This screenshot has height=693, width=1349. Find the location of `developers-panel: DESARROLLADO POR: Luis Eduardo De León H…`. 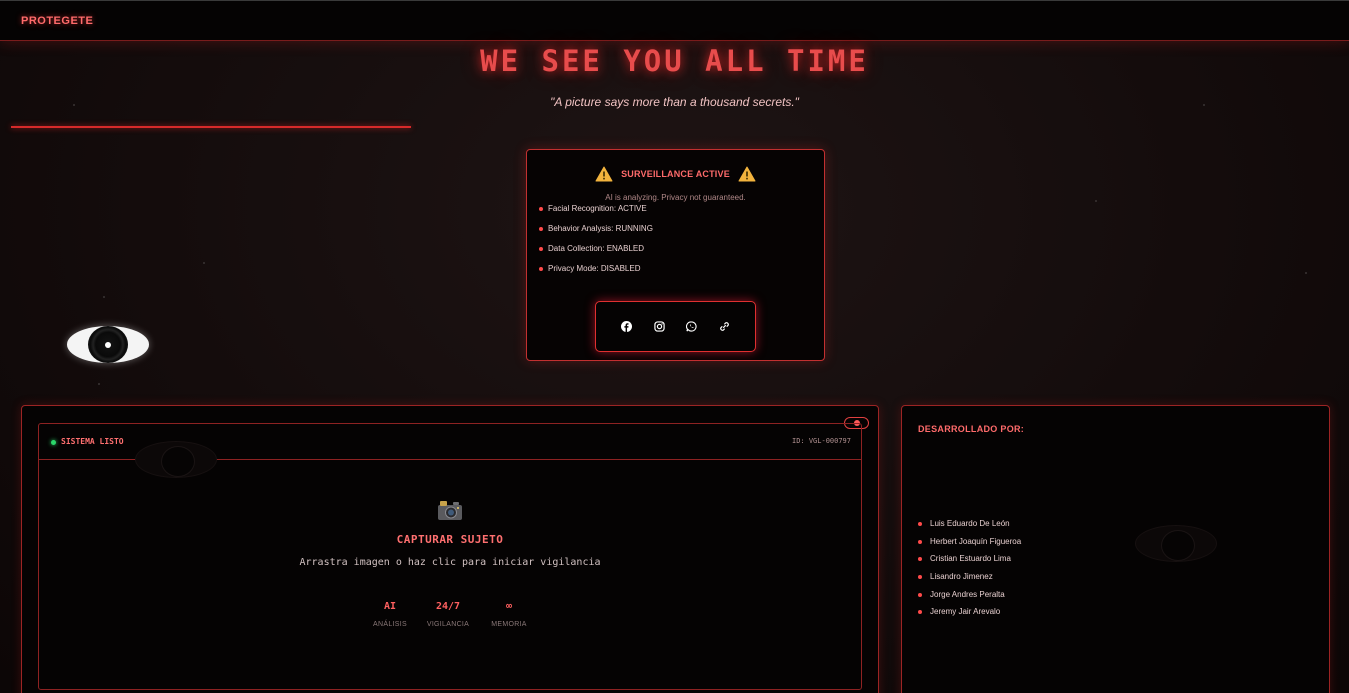

developers-panel: DESARROLLADO POR: Luis Eduardo De León H… is located at coordinates (1115, 549).